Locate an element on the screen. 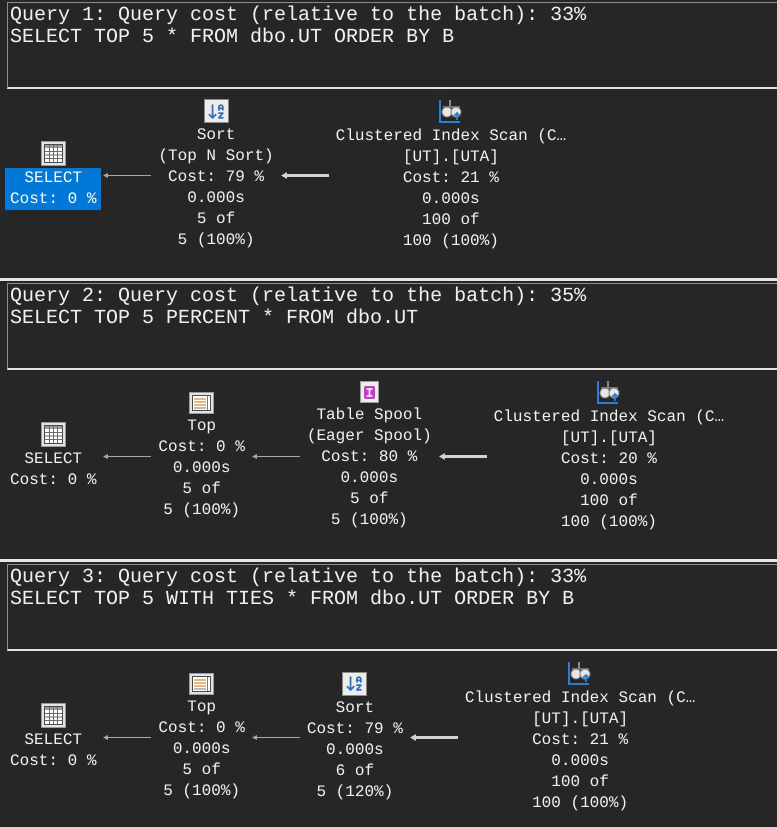 This screenshot has width=777, height=827. cost-label: Cost: 80 % is located at coordinates (369, 457).